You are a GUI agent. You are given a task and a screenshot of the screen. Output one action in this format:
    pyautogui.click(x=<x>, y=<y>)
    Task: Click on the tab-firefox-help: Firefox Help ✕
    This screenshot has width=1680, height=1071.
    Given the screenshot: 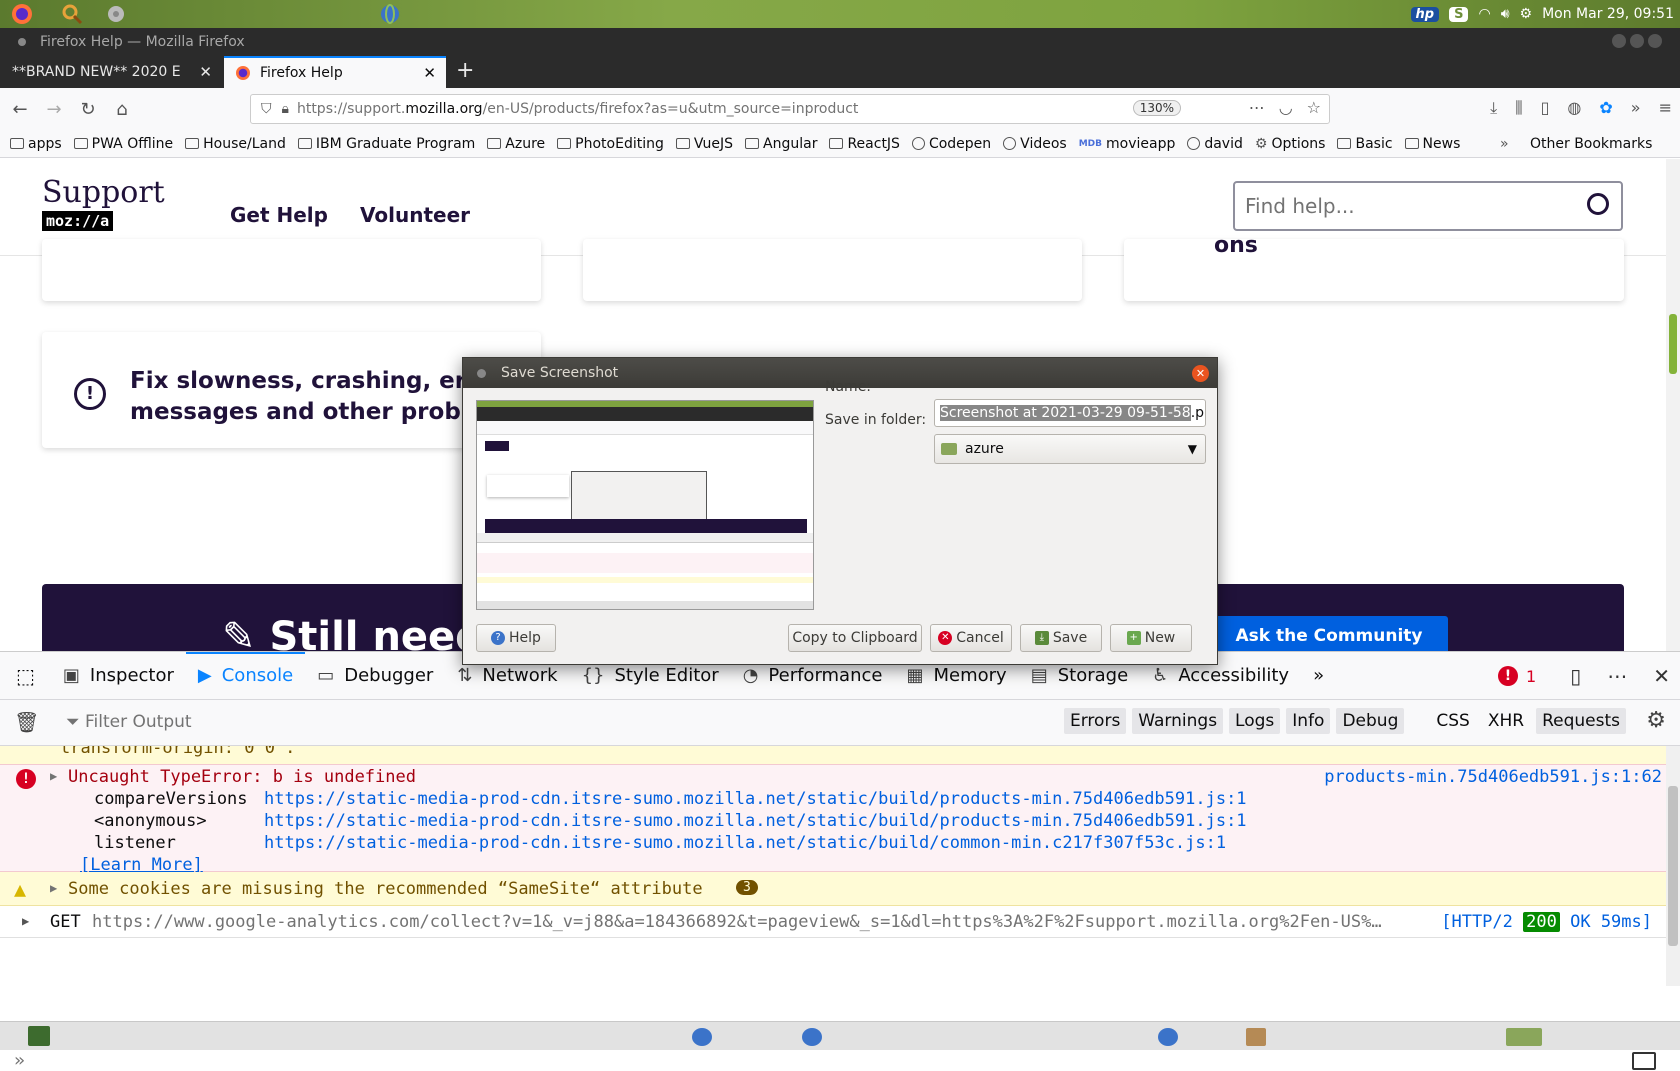 What is the action you would take?
    pyautogui.click(x=335, y=72)
    